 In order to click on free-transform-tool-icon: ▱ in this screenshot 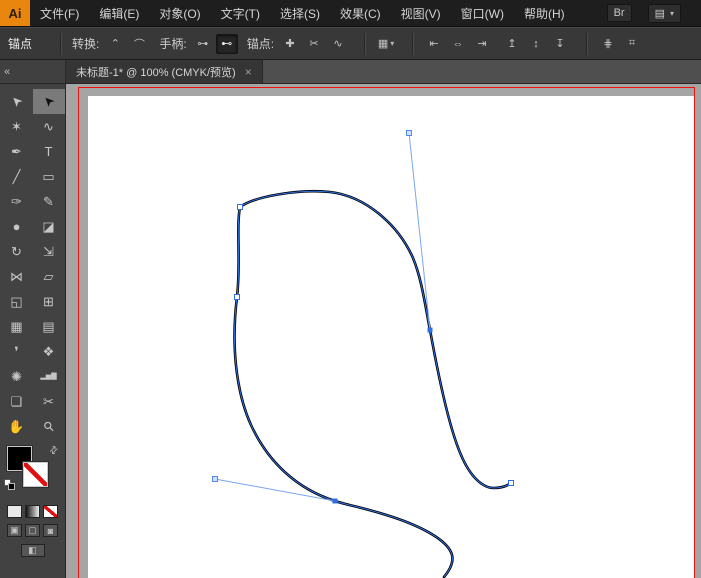, I will do `click(48, 276)`.